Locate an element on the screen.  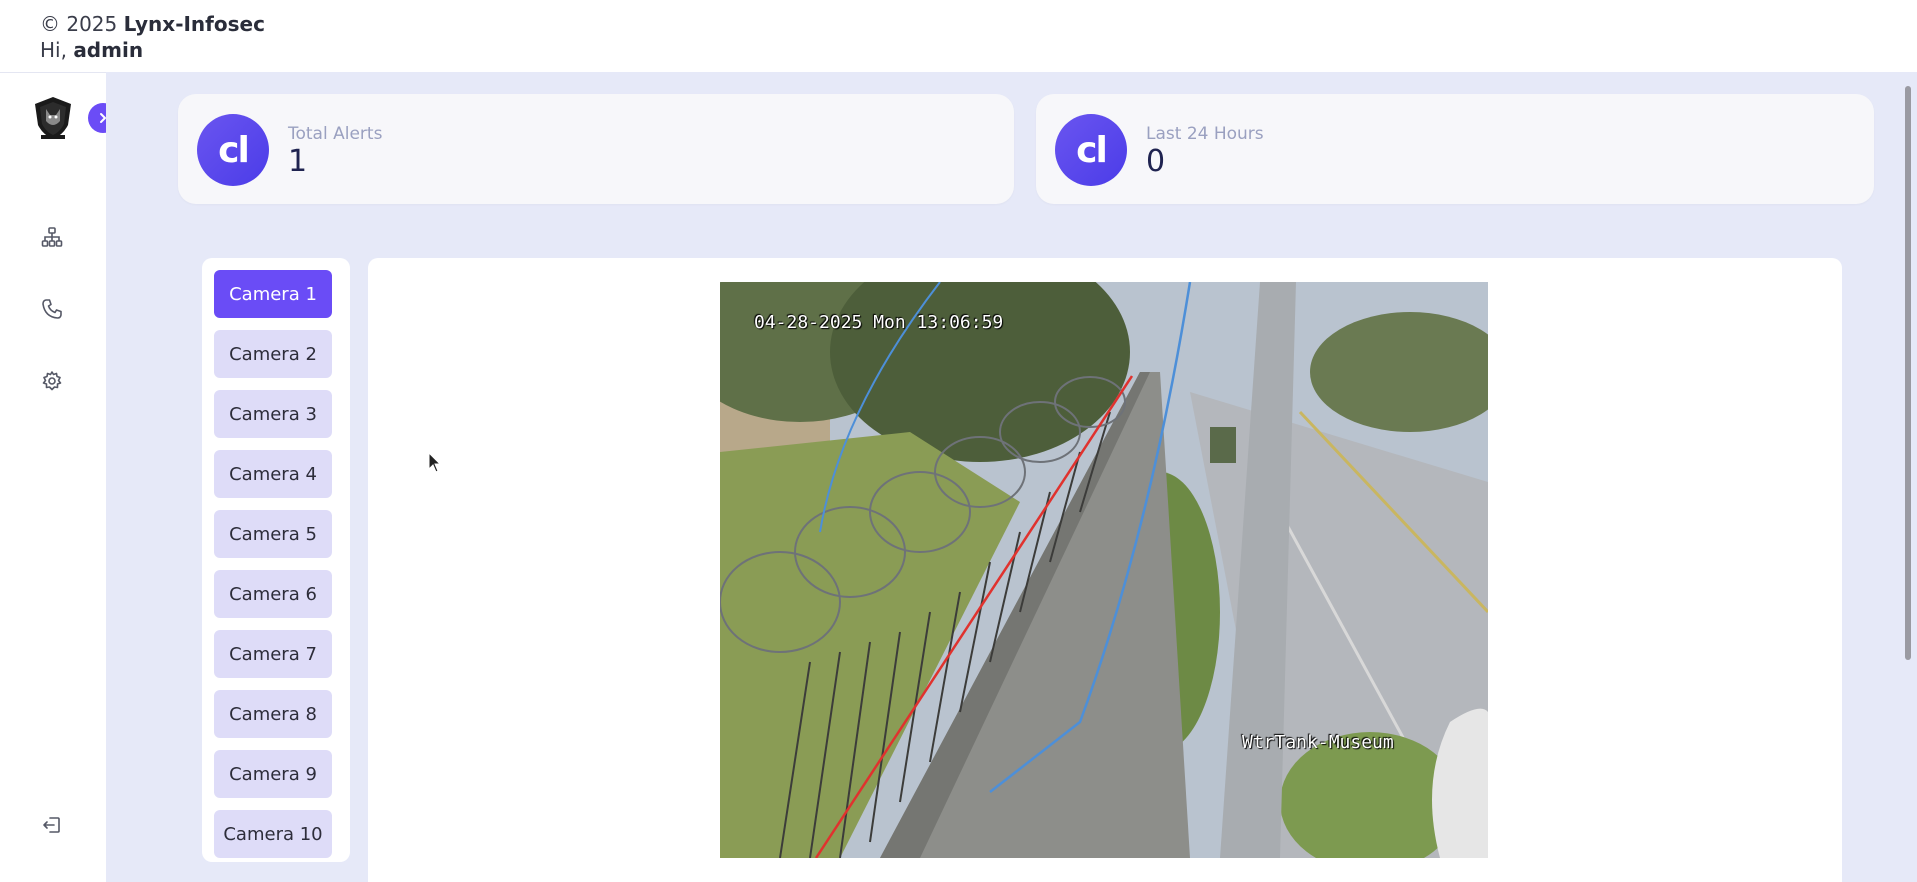
greeting-text: Hi, is located at coordinates (53, 50).